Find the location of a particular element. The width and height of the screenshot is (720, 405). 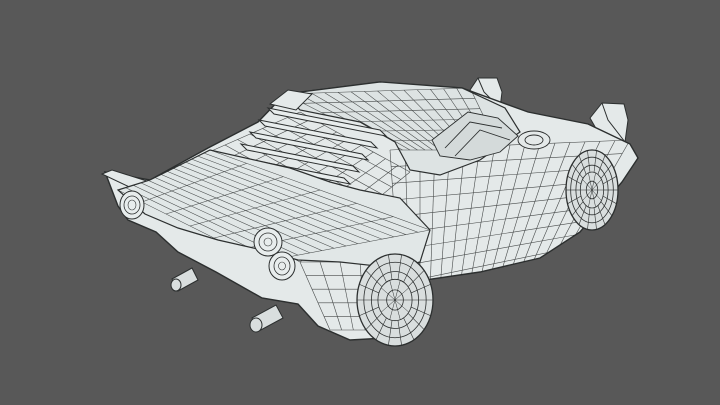

tail-light-right-outer is located at coordinates (268, 242).